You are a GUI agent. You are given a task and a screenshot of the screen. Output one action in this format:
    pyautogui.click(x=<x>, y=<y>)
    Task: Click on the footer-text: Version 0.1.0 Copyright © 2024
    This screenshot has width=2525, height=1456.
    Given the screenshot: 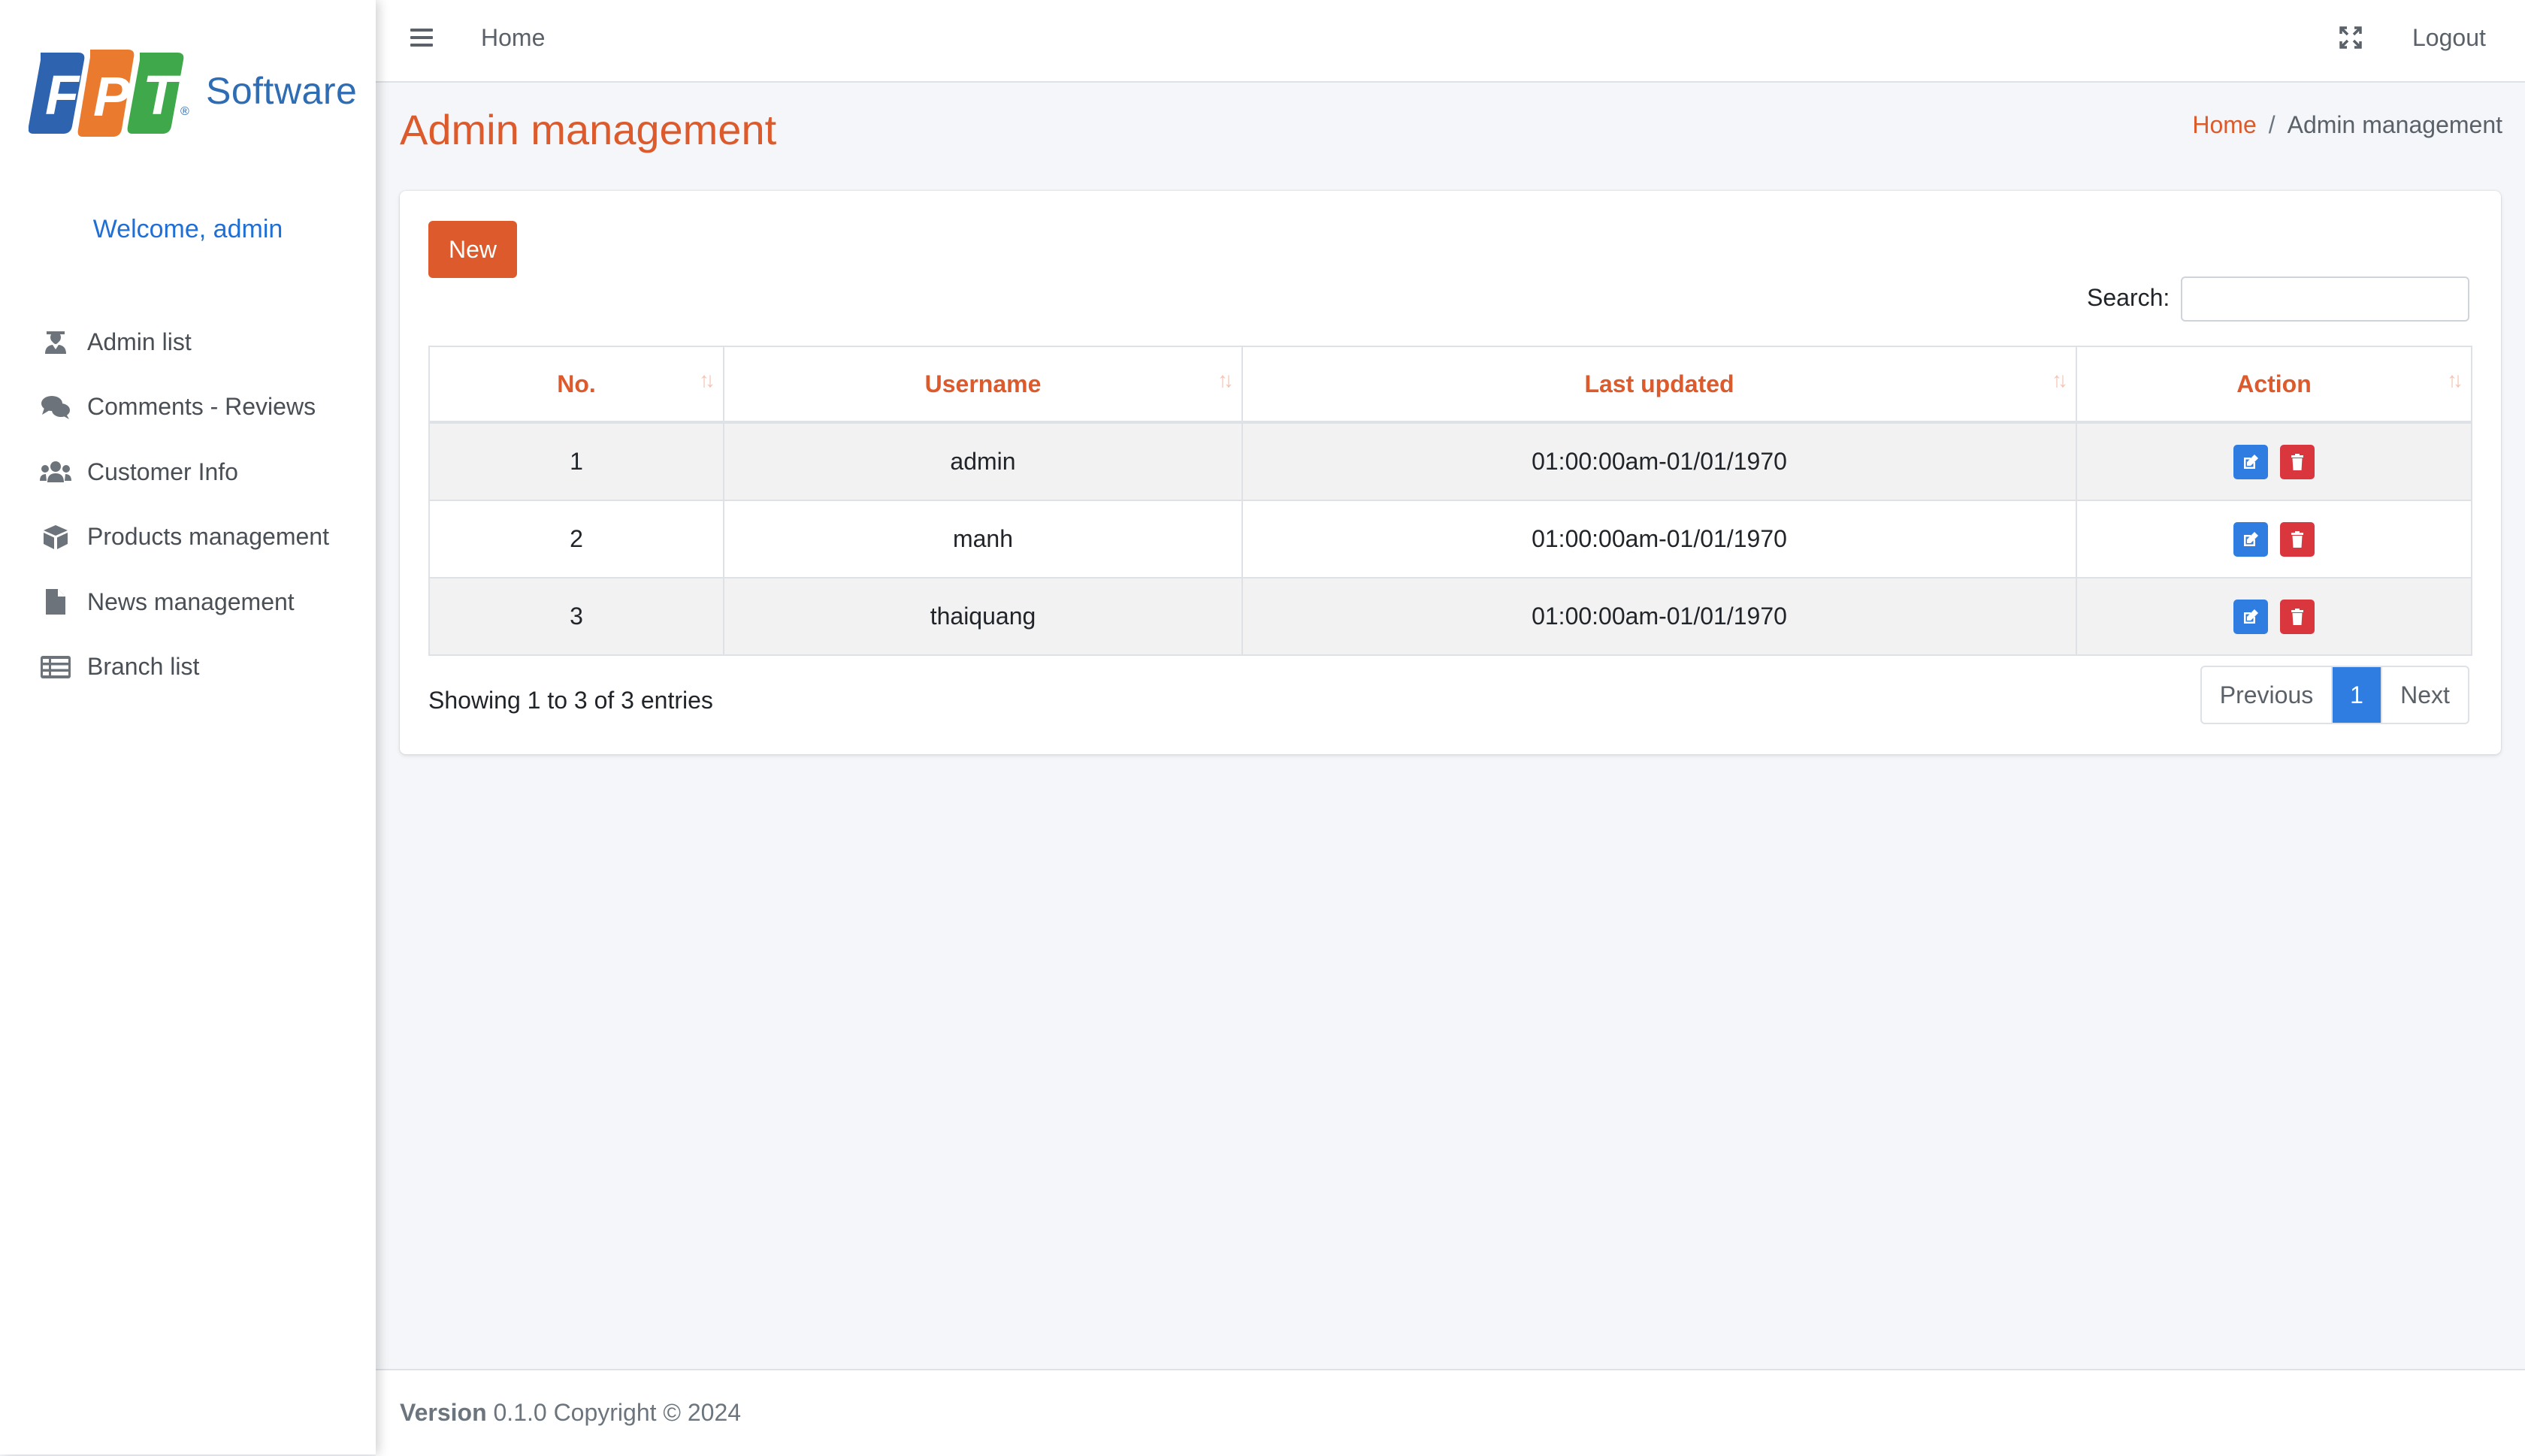 What is the action you would take?
    pyautogui.click(x=571, y=1413)
    